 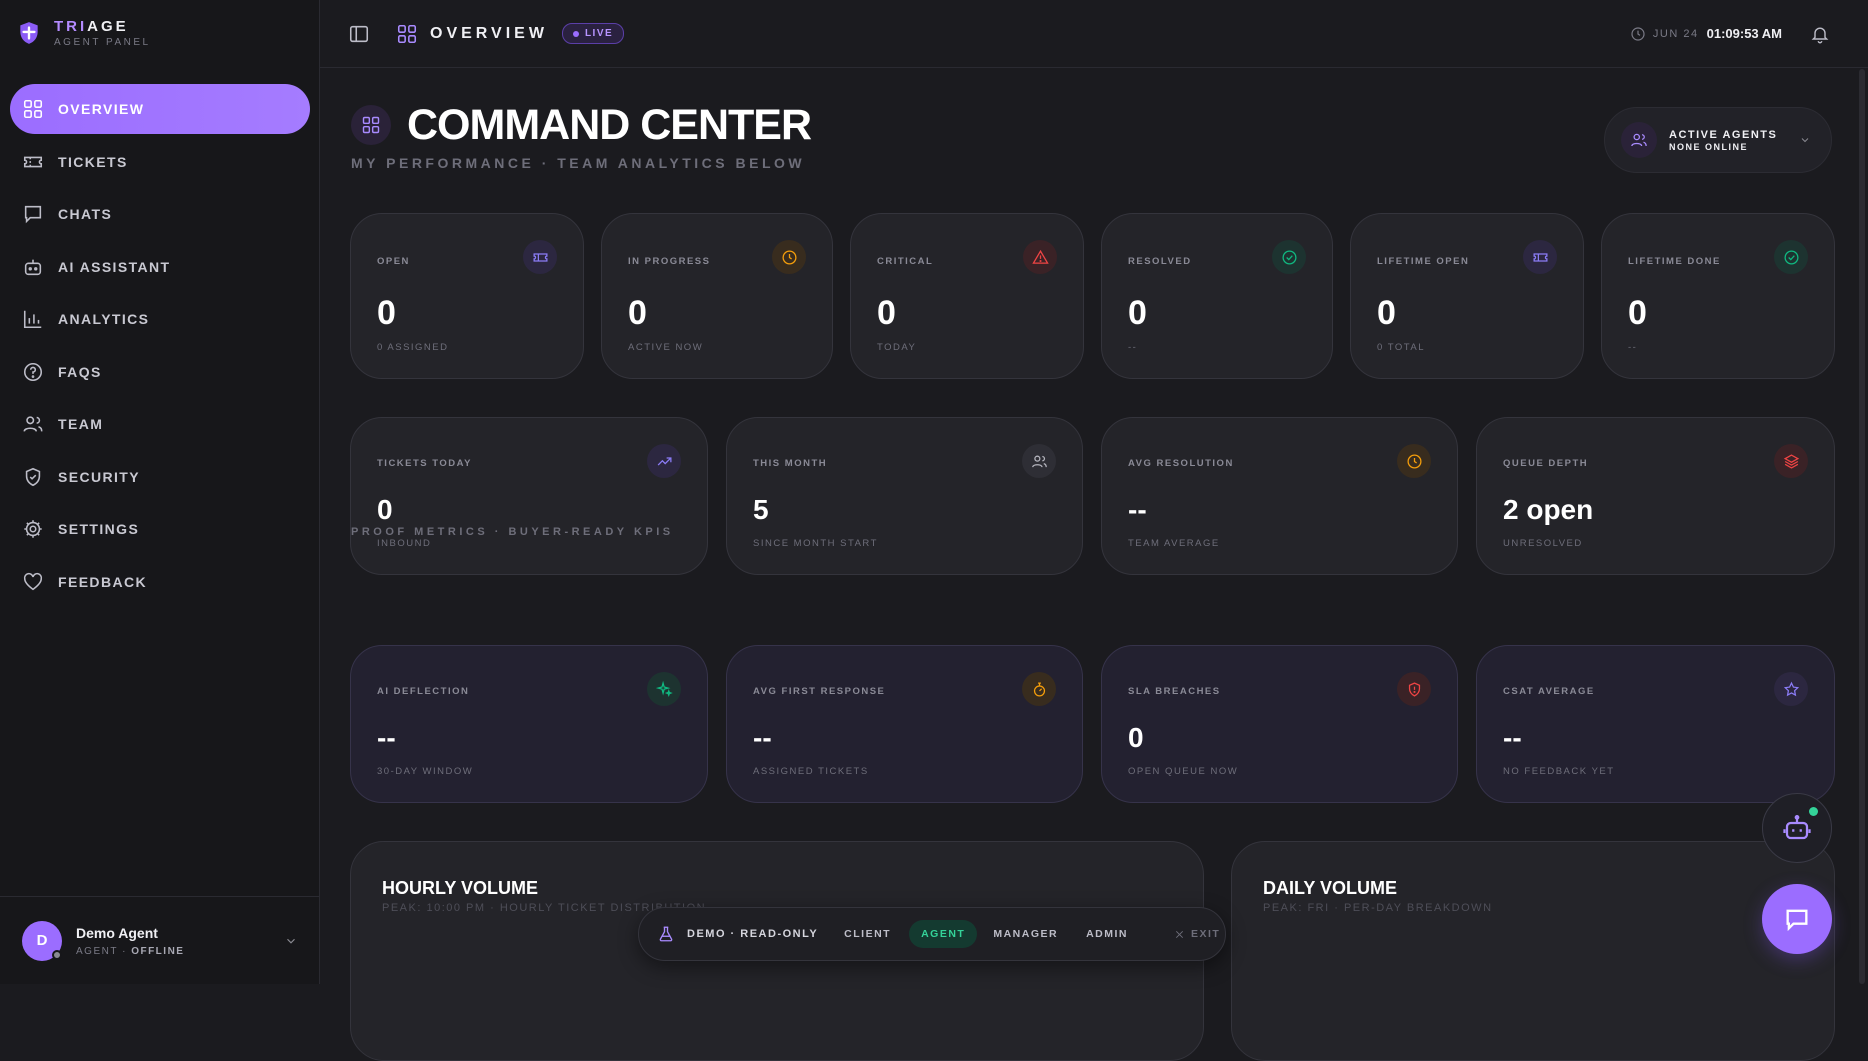 I want to click on sidebar-item-ai-assistant: AI ASSISTANT, so click(x=160, y=267).